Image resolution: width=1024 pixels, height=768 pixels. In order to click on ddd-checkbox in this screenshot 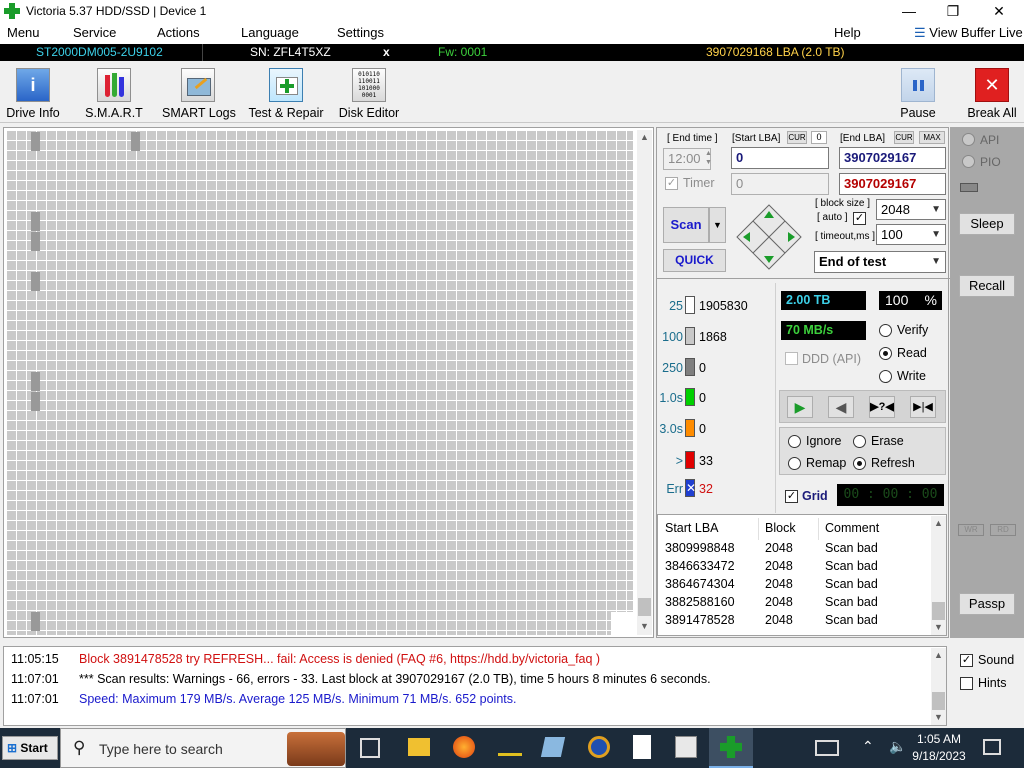, I will do `click(791, 358)`.